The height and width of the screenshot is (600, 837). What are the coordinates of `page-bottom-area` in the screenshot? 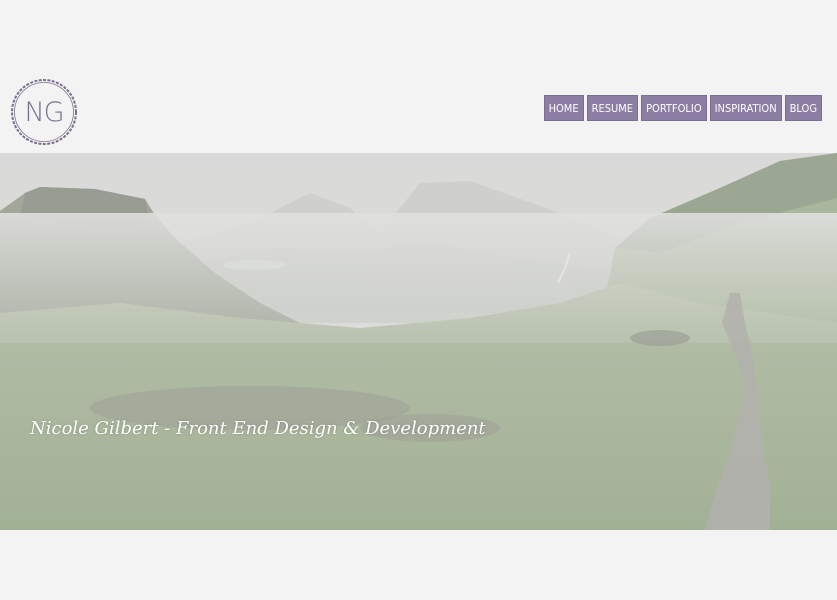 It's located at (418, 565).